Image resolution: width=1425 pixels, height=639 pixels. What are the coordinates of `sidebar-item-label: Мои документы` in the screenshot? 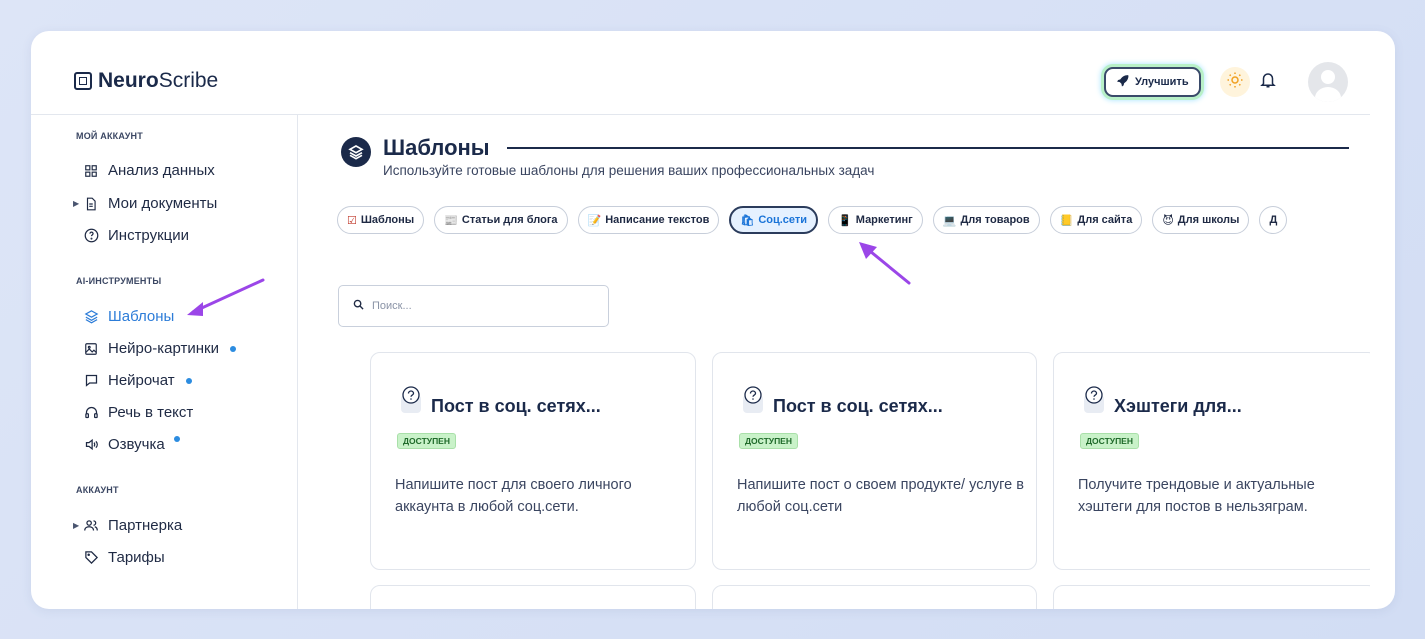 It's located at (163, 203).